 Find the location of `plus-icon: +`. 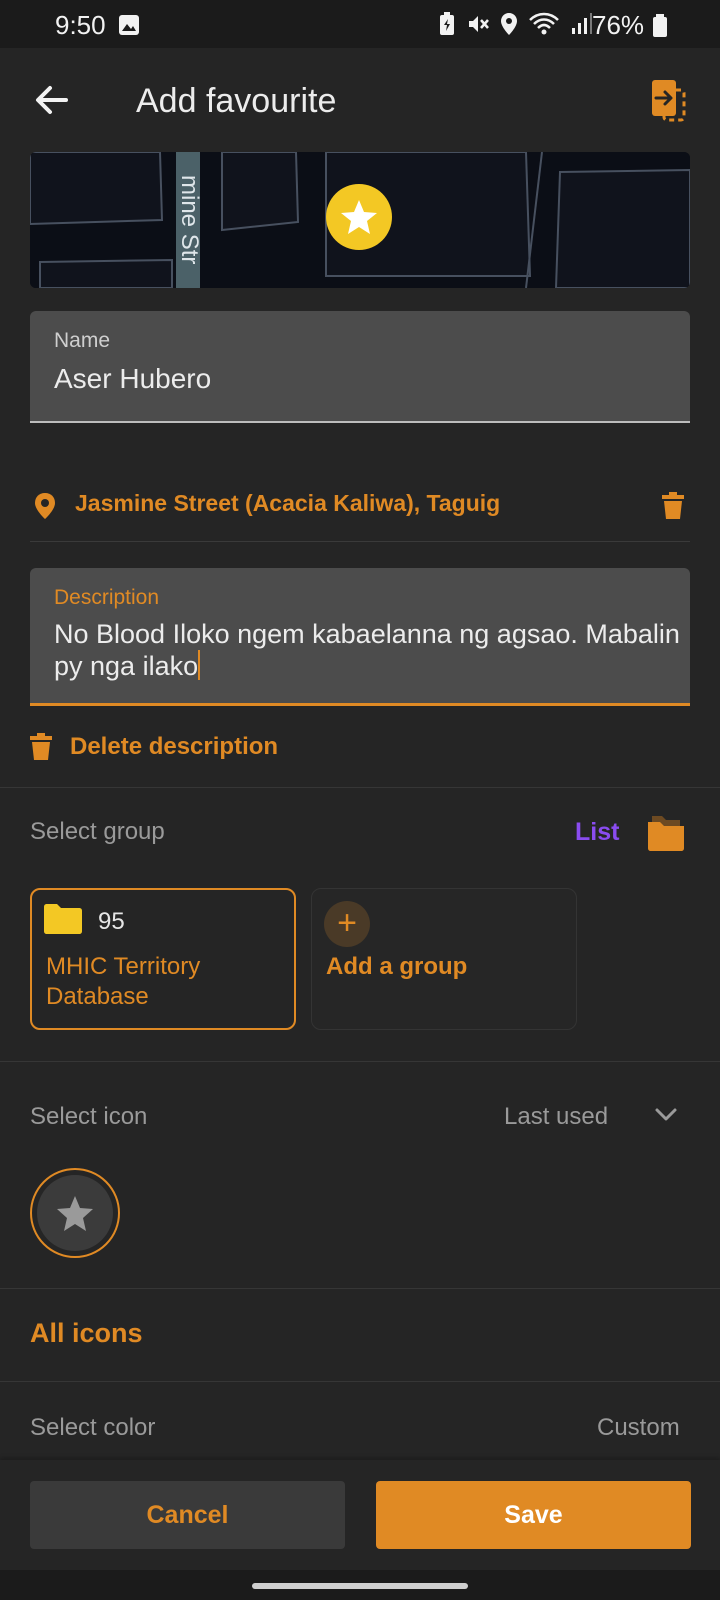

plus-icon: + is located at coordinates (347, 924).